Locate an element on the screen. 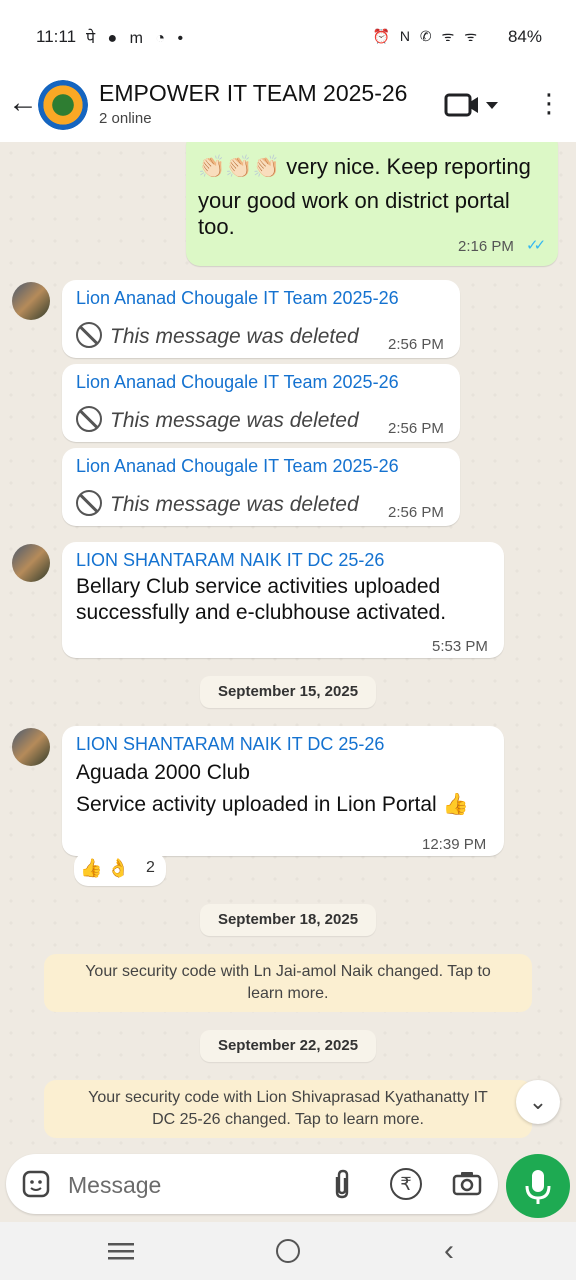 The image size is (576, 1280). message-time: 12:39 PM is located at coordinates (454, 844).